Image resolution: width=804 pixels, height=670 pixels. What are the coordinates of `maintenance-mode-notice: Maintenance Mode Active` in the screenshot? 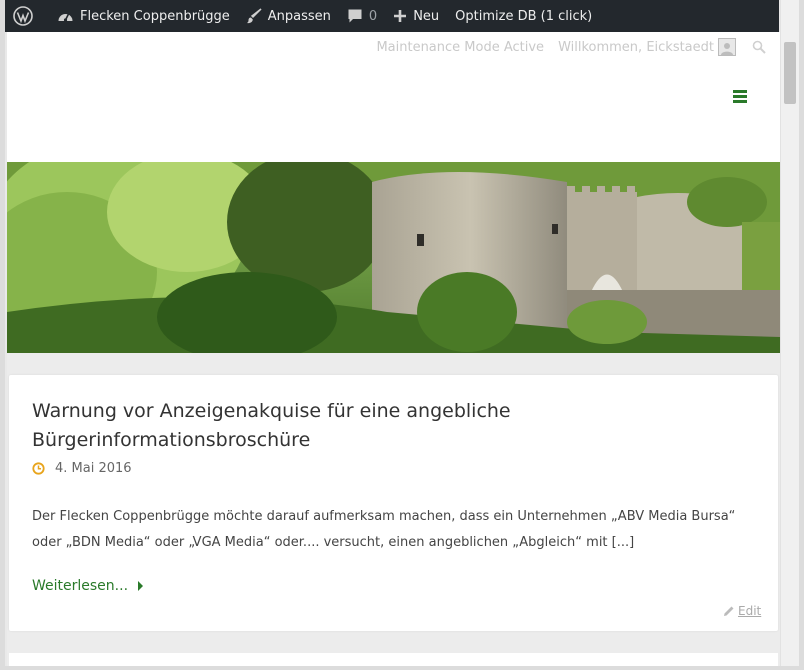 It's located at (460, 47).